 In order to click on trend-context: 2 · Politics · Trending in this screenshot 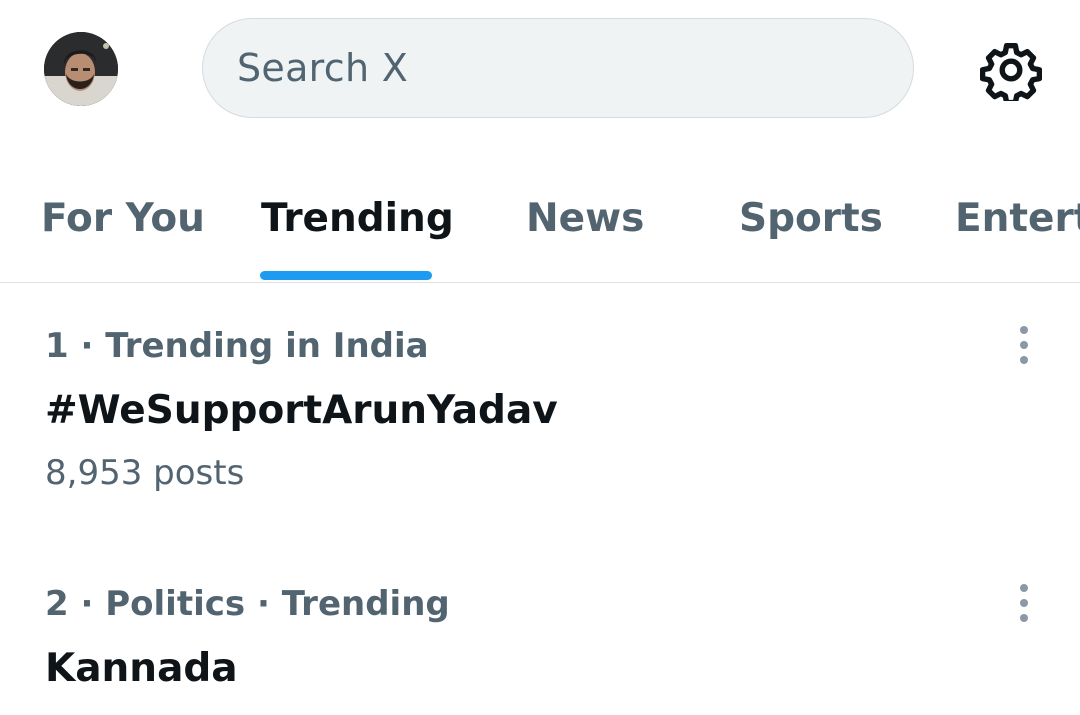, I will do `click(247, 604)`.